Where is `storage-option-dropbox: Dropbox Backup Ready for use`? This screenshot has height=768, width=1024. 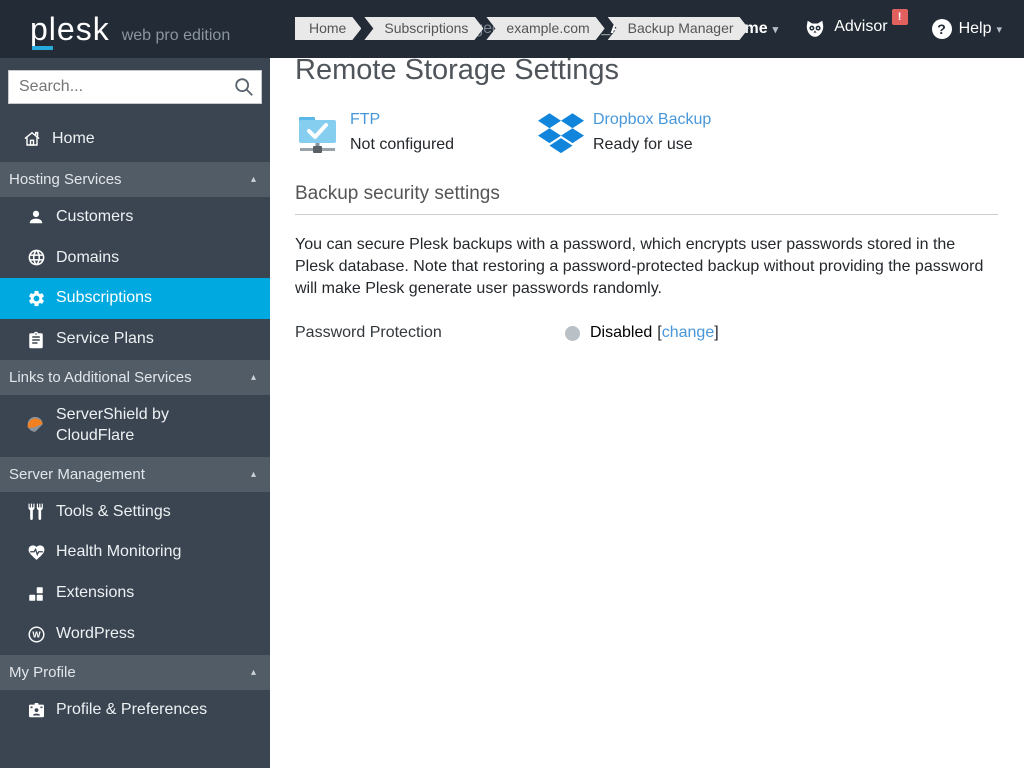 storage-option-dropbox: Dropbox Backup Ready for use is located at coordinates (659, 133).